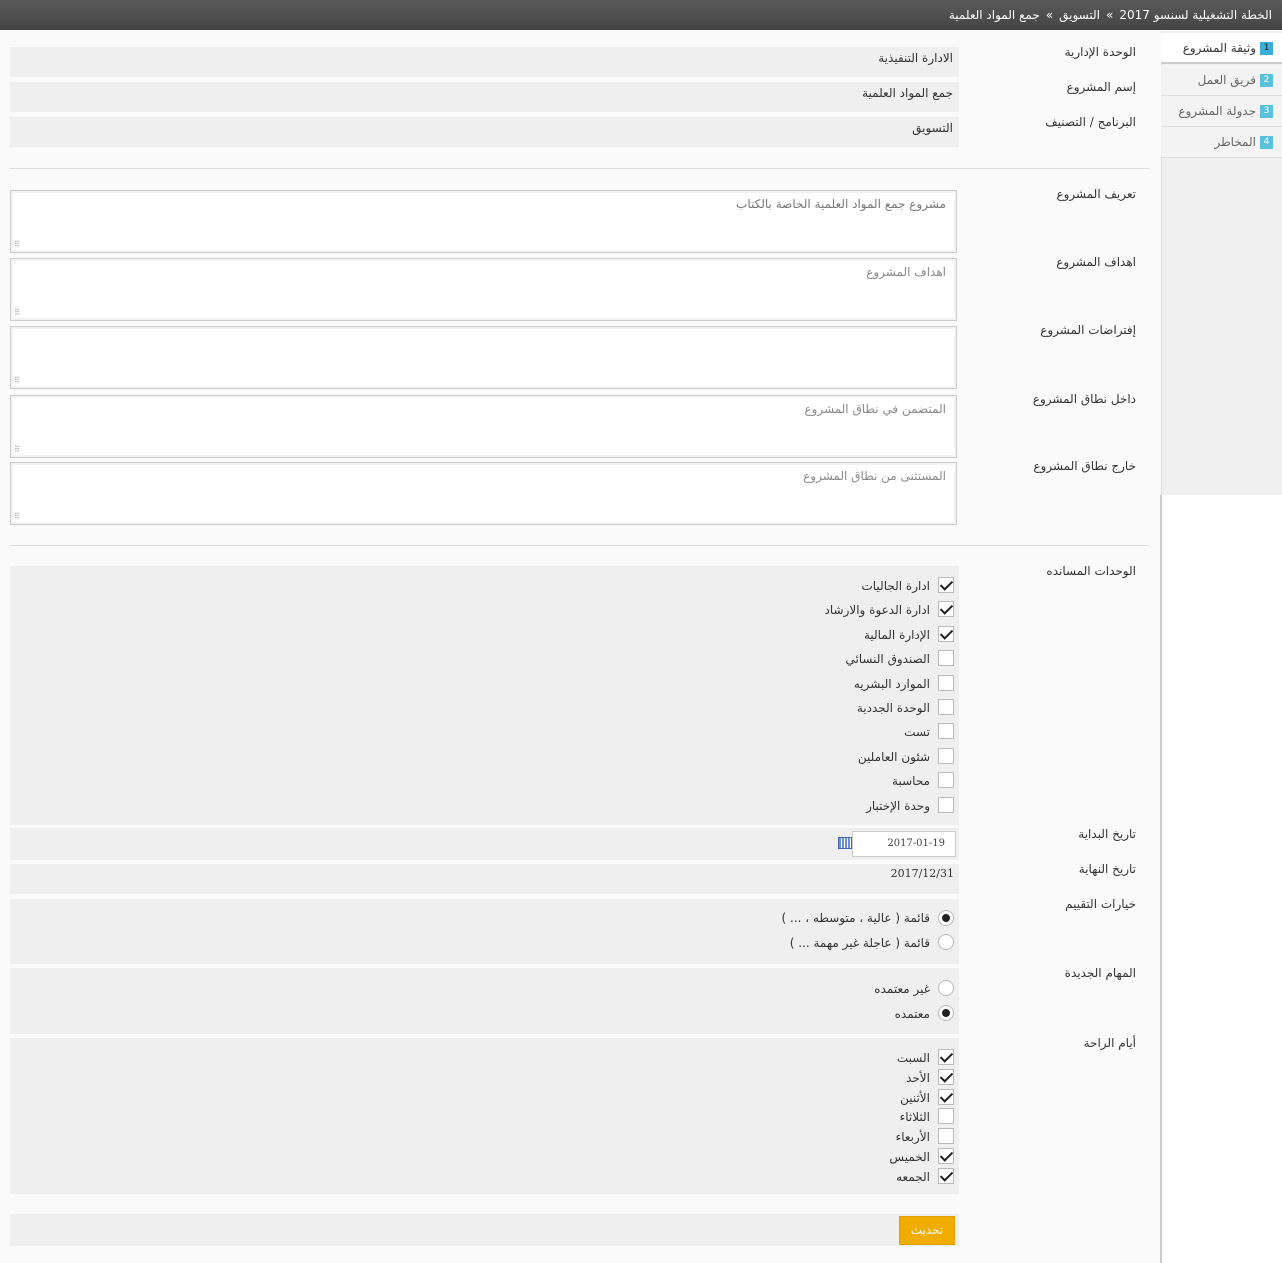 This screenshot has height=1263, width=1282. What do you see at coordinates (898, 805) in the screenshot?
I see `support-unit-label: وحدة الإختبار` at bounding box center [898, 805].